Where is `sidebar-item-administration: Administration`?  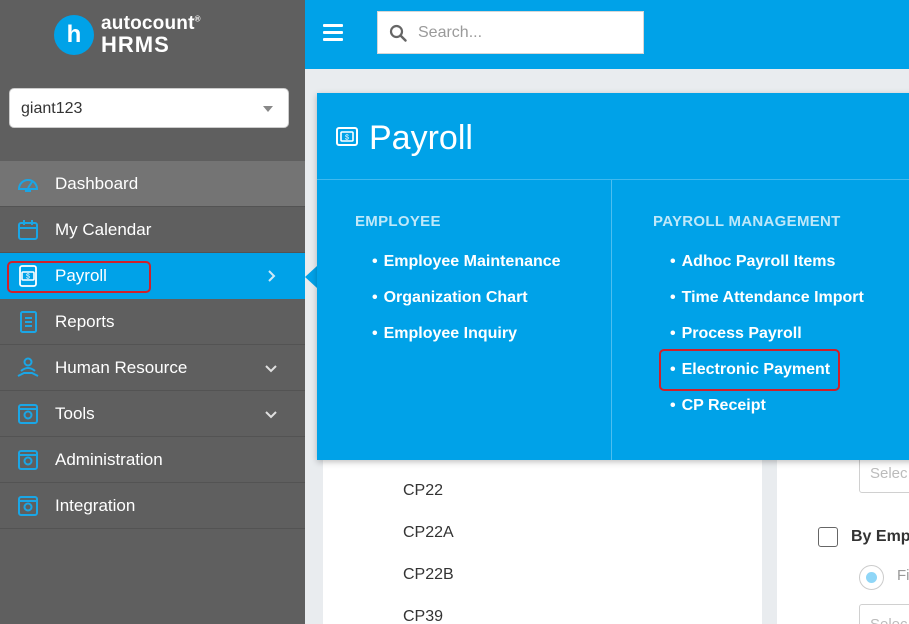
sidebar-item-administration: Administration is located at coordinates (152, 460).